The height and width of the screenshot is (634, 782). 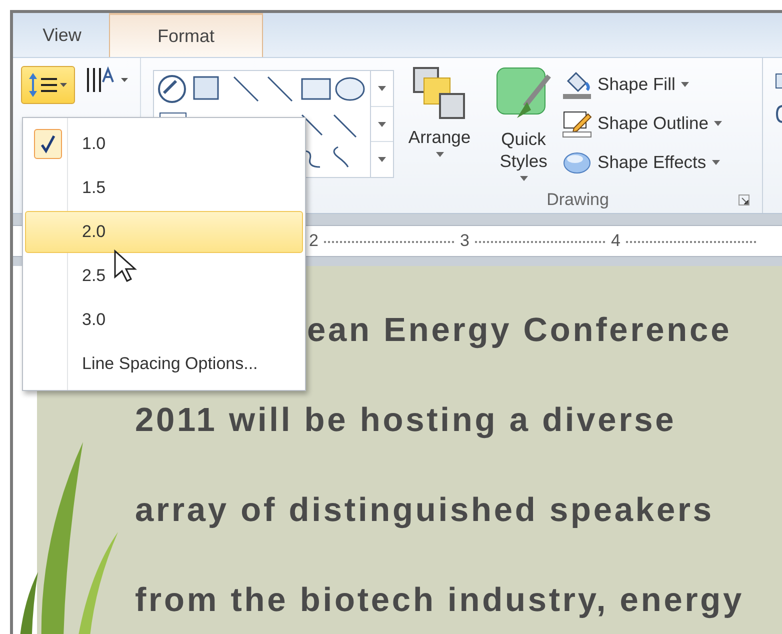 I want to click on paint-bucket-icon, so click(x=577, y=84).